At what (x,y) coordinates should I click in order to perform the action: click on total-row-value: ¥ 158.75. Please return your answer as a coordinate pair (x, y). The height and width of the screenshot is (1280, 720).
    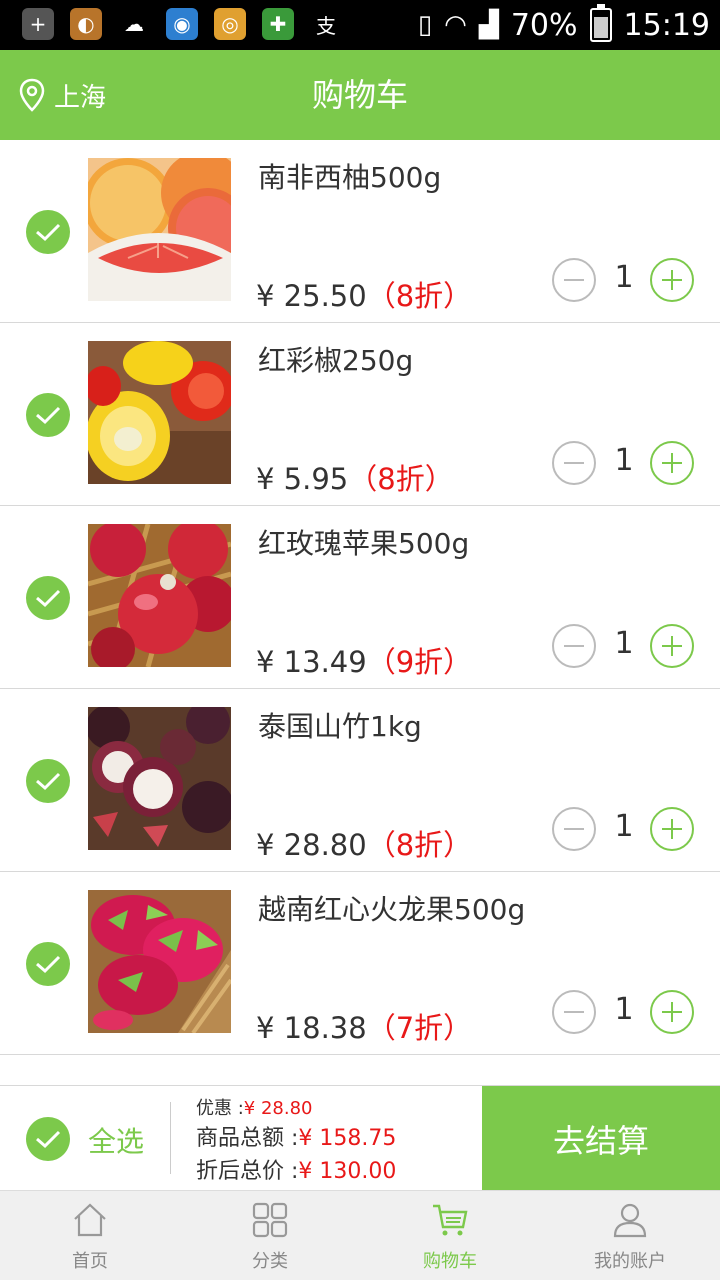
    Looking at the image, I should click on (347, 1138).